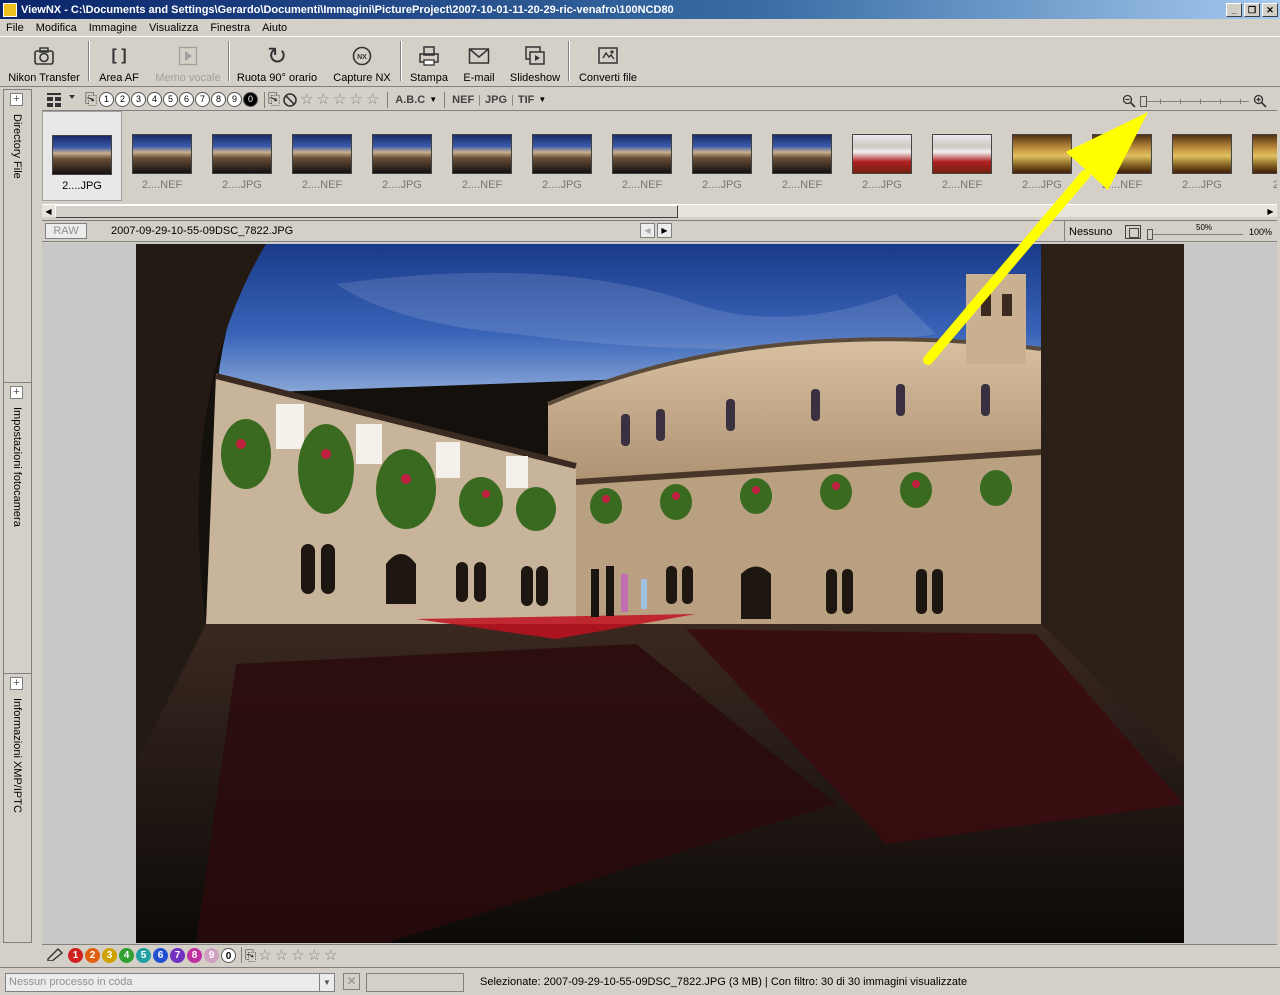  What do you see at coordinates (535, 62) in the screenshot?
I see `slideshow-button: Slideshow` at bounding box center [535, 62].